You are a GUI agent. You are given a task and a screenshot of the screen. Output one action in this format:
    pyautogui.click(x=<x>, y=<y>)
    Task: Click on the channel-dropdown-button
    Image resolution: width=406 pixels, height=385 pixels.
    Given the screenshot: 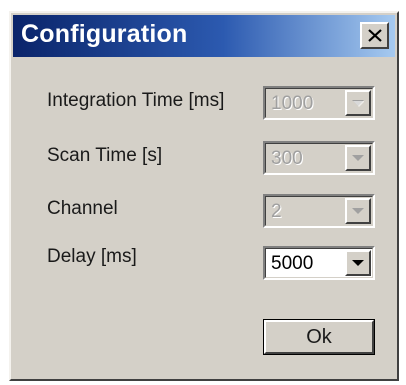 What is the action you would take?
    pyautogui.click(x=358, y=211)
    